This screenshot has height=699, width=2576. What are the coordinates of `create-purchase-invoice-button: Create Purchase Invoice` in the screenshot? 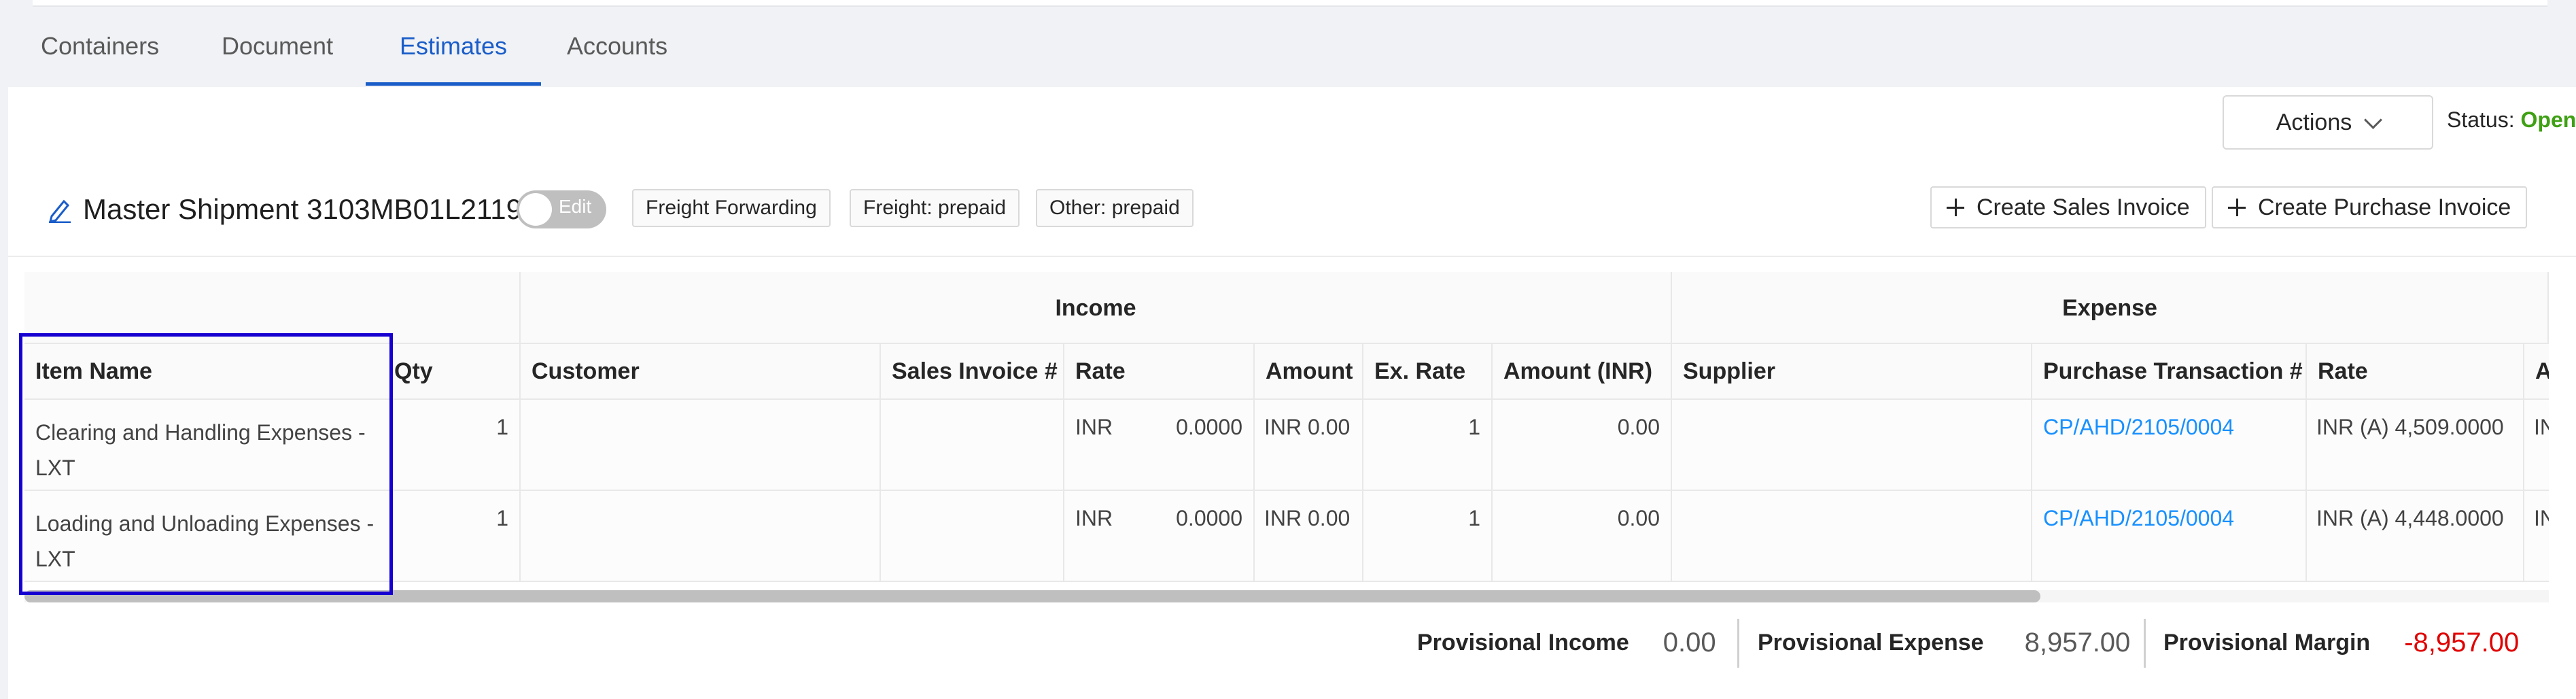 It's located at (2370, 207).